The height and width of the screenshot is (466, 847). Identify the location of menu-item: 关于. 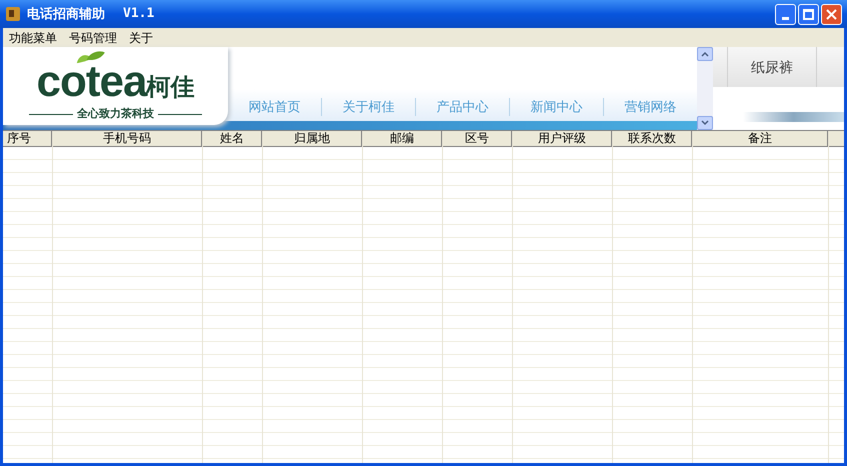
(141, 37).